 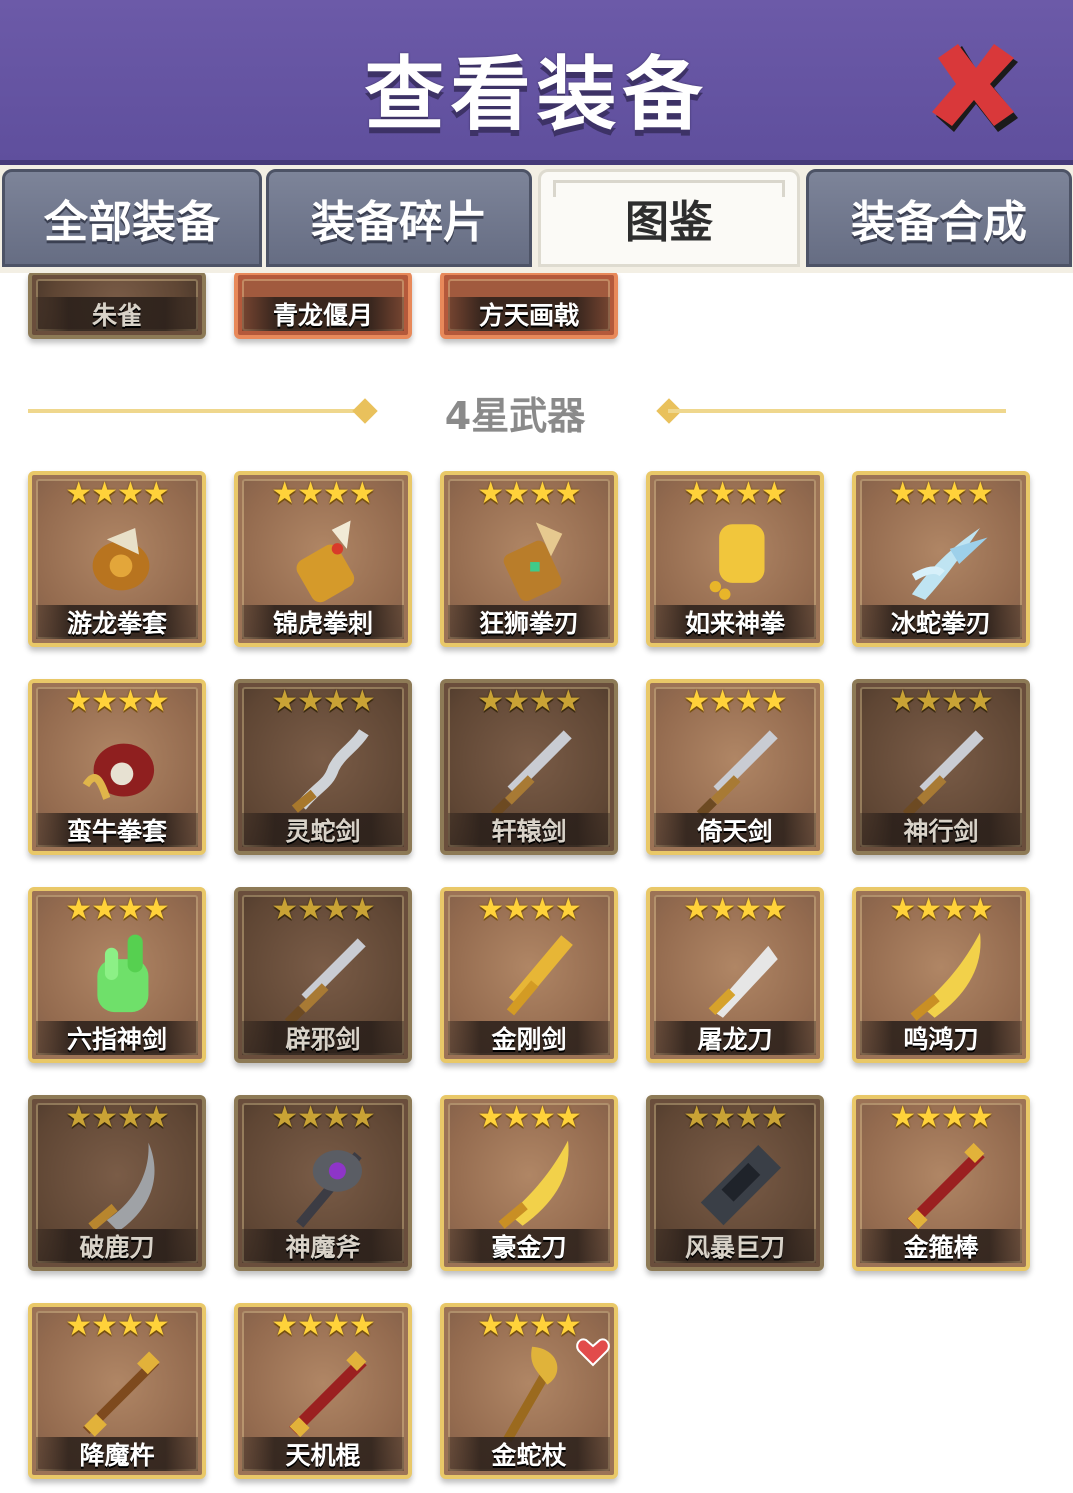 I want to click on weapon-card: ★★★★ 金蛇杖, so click(x=529, y=1391).